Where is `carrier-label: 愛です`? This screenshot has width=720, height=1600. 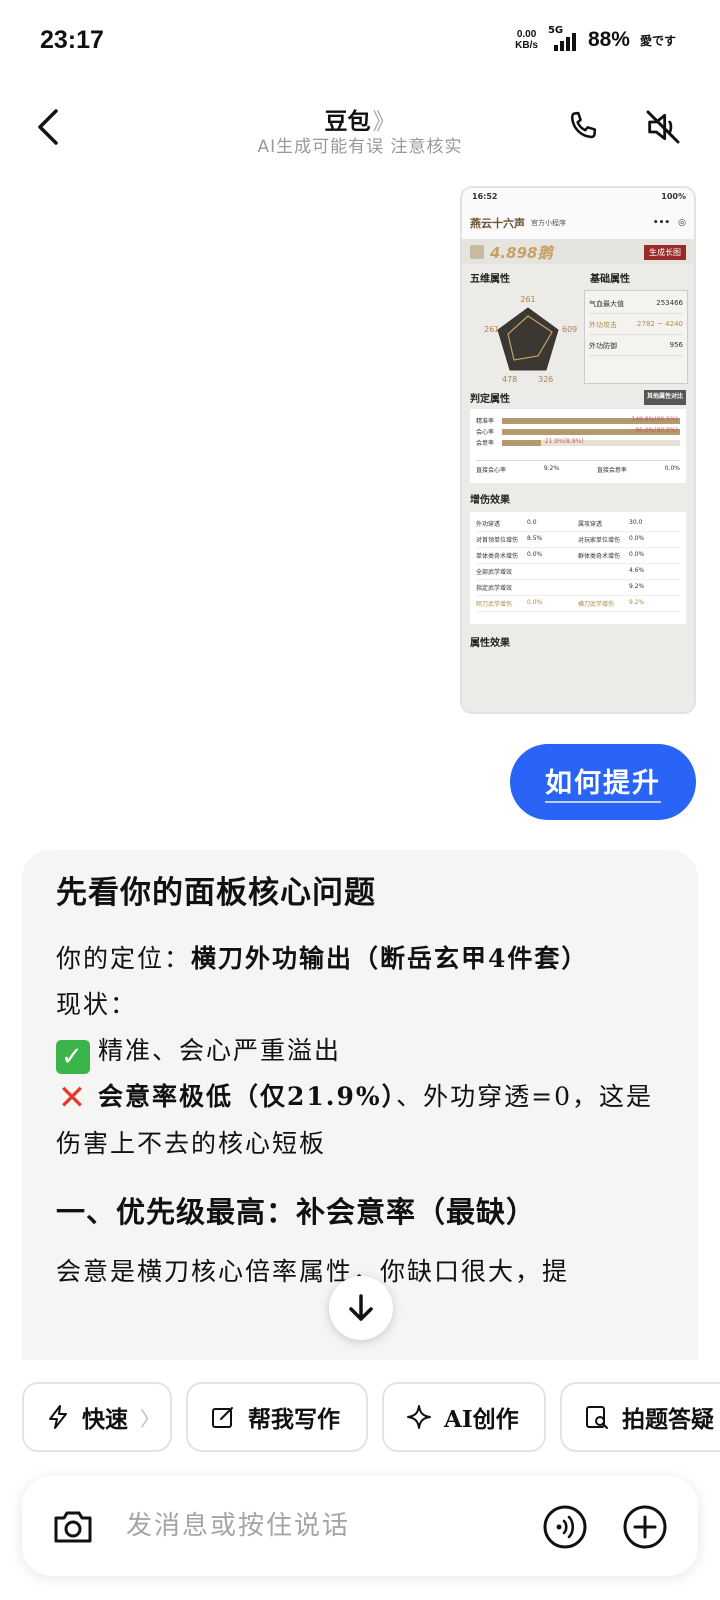
carrier-label: 愛です is located at coordinates (657, 40).